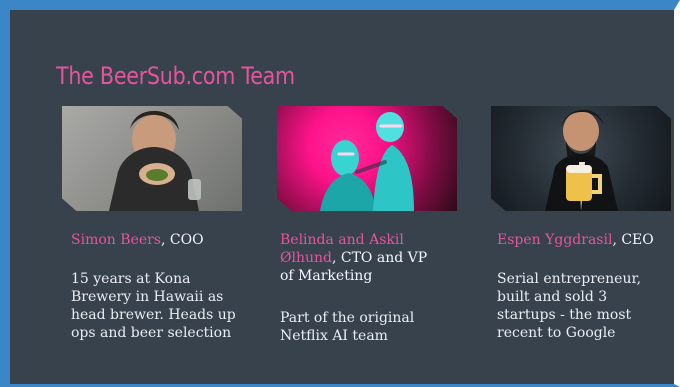  Describe the element at coordinates (334, 336) in the screenshot. I see `description-line: Netflix AI team` at that location.